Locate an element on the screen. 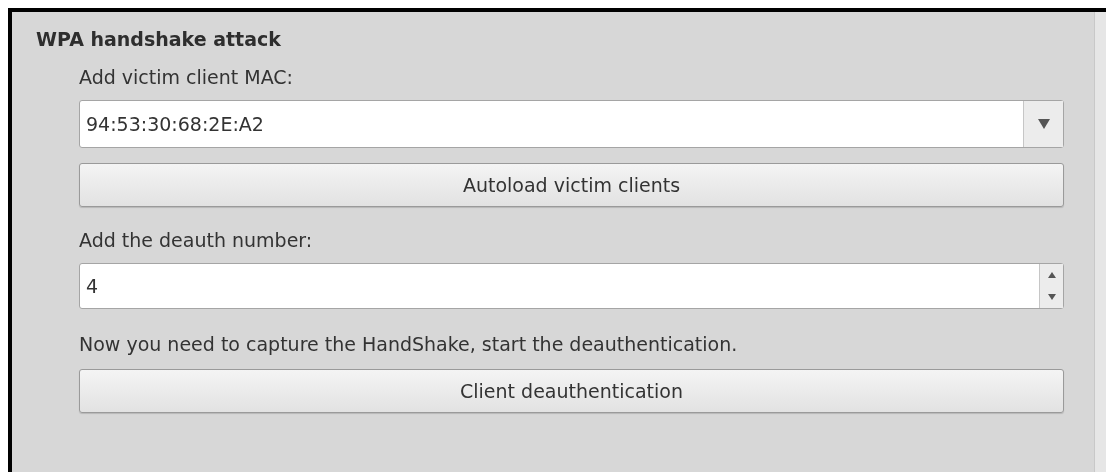 This screenshot has width=1114, height=472. caret-icon is located at coordinates (1043, 124).